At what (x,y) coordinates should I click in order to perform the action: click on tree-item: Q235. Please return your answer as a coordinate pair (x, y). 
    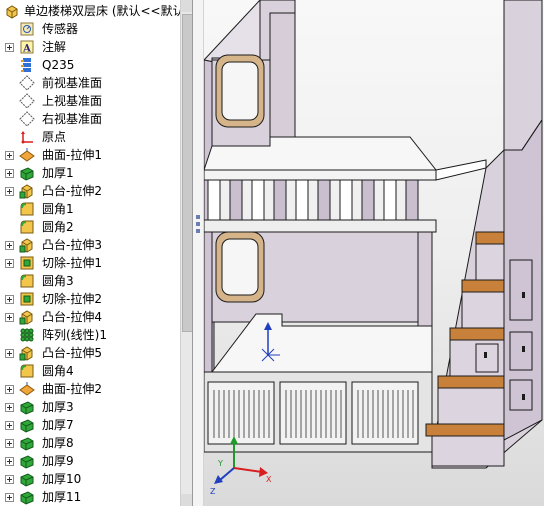
    Looking at the image, I should click on (90, 65).